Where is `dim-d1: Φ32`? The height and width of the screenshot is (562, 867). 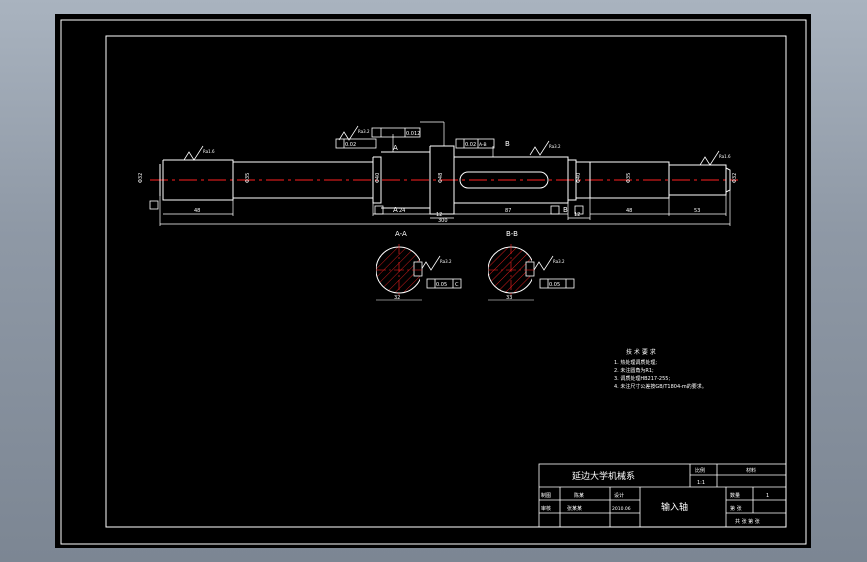 dim-d1: Φ32 is located at coordinates (141, 178).